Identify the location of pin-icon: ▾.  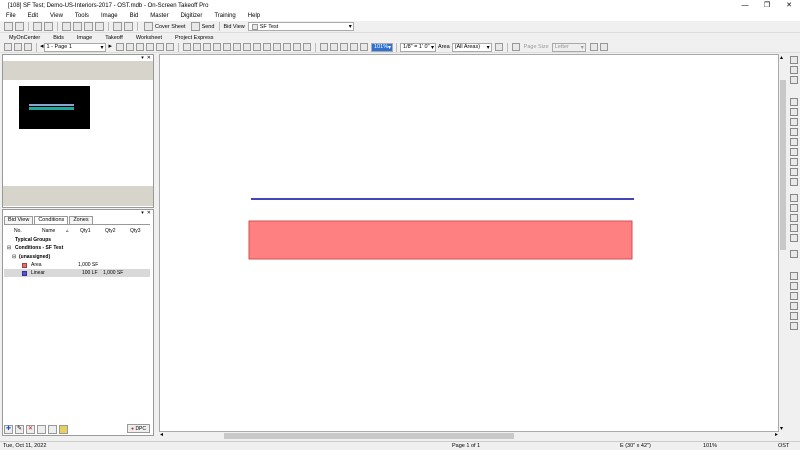
(142, 213).